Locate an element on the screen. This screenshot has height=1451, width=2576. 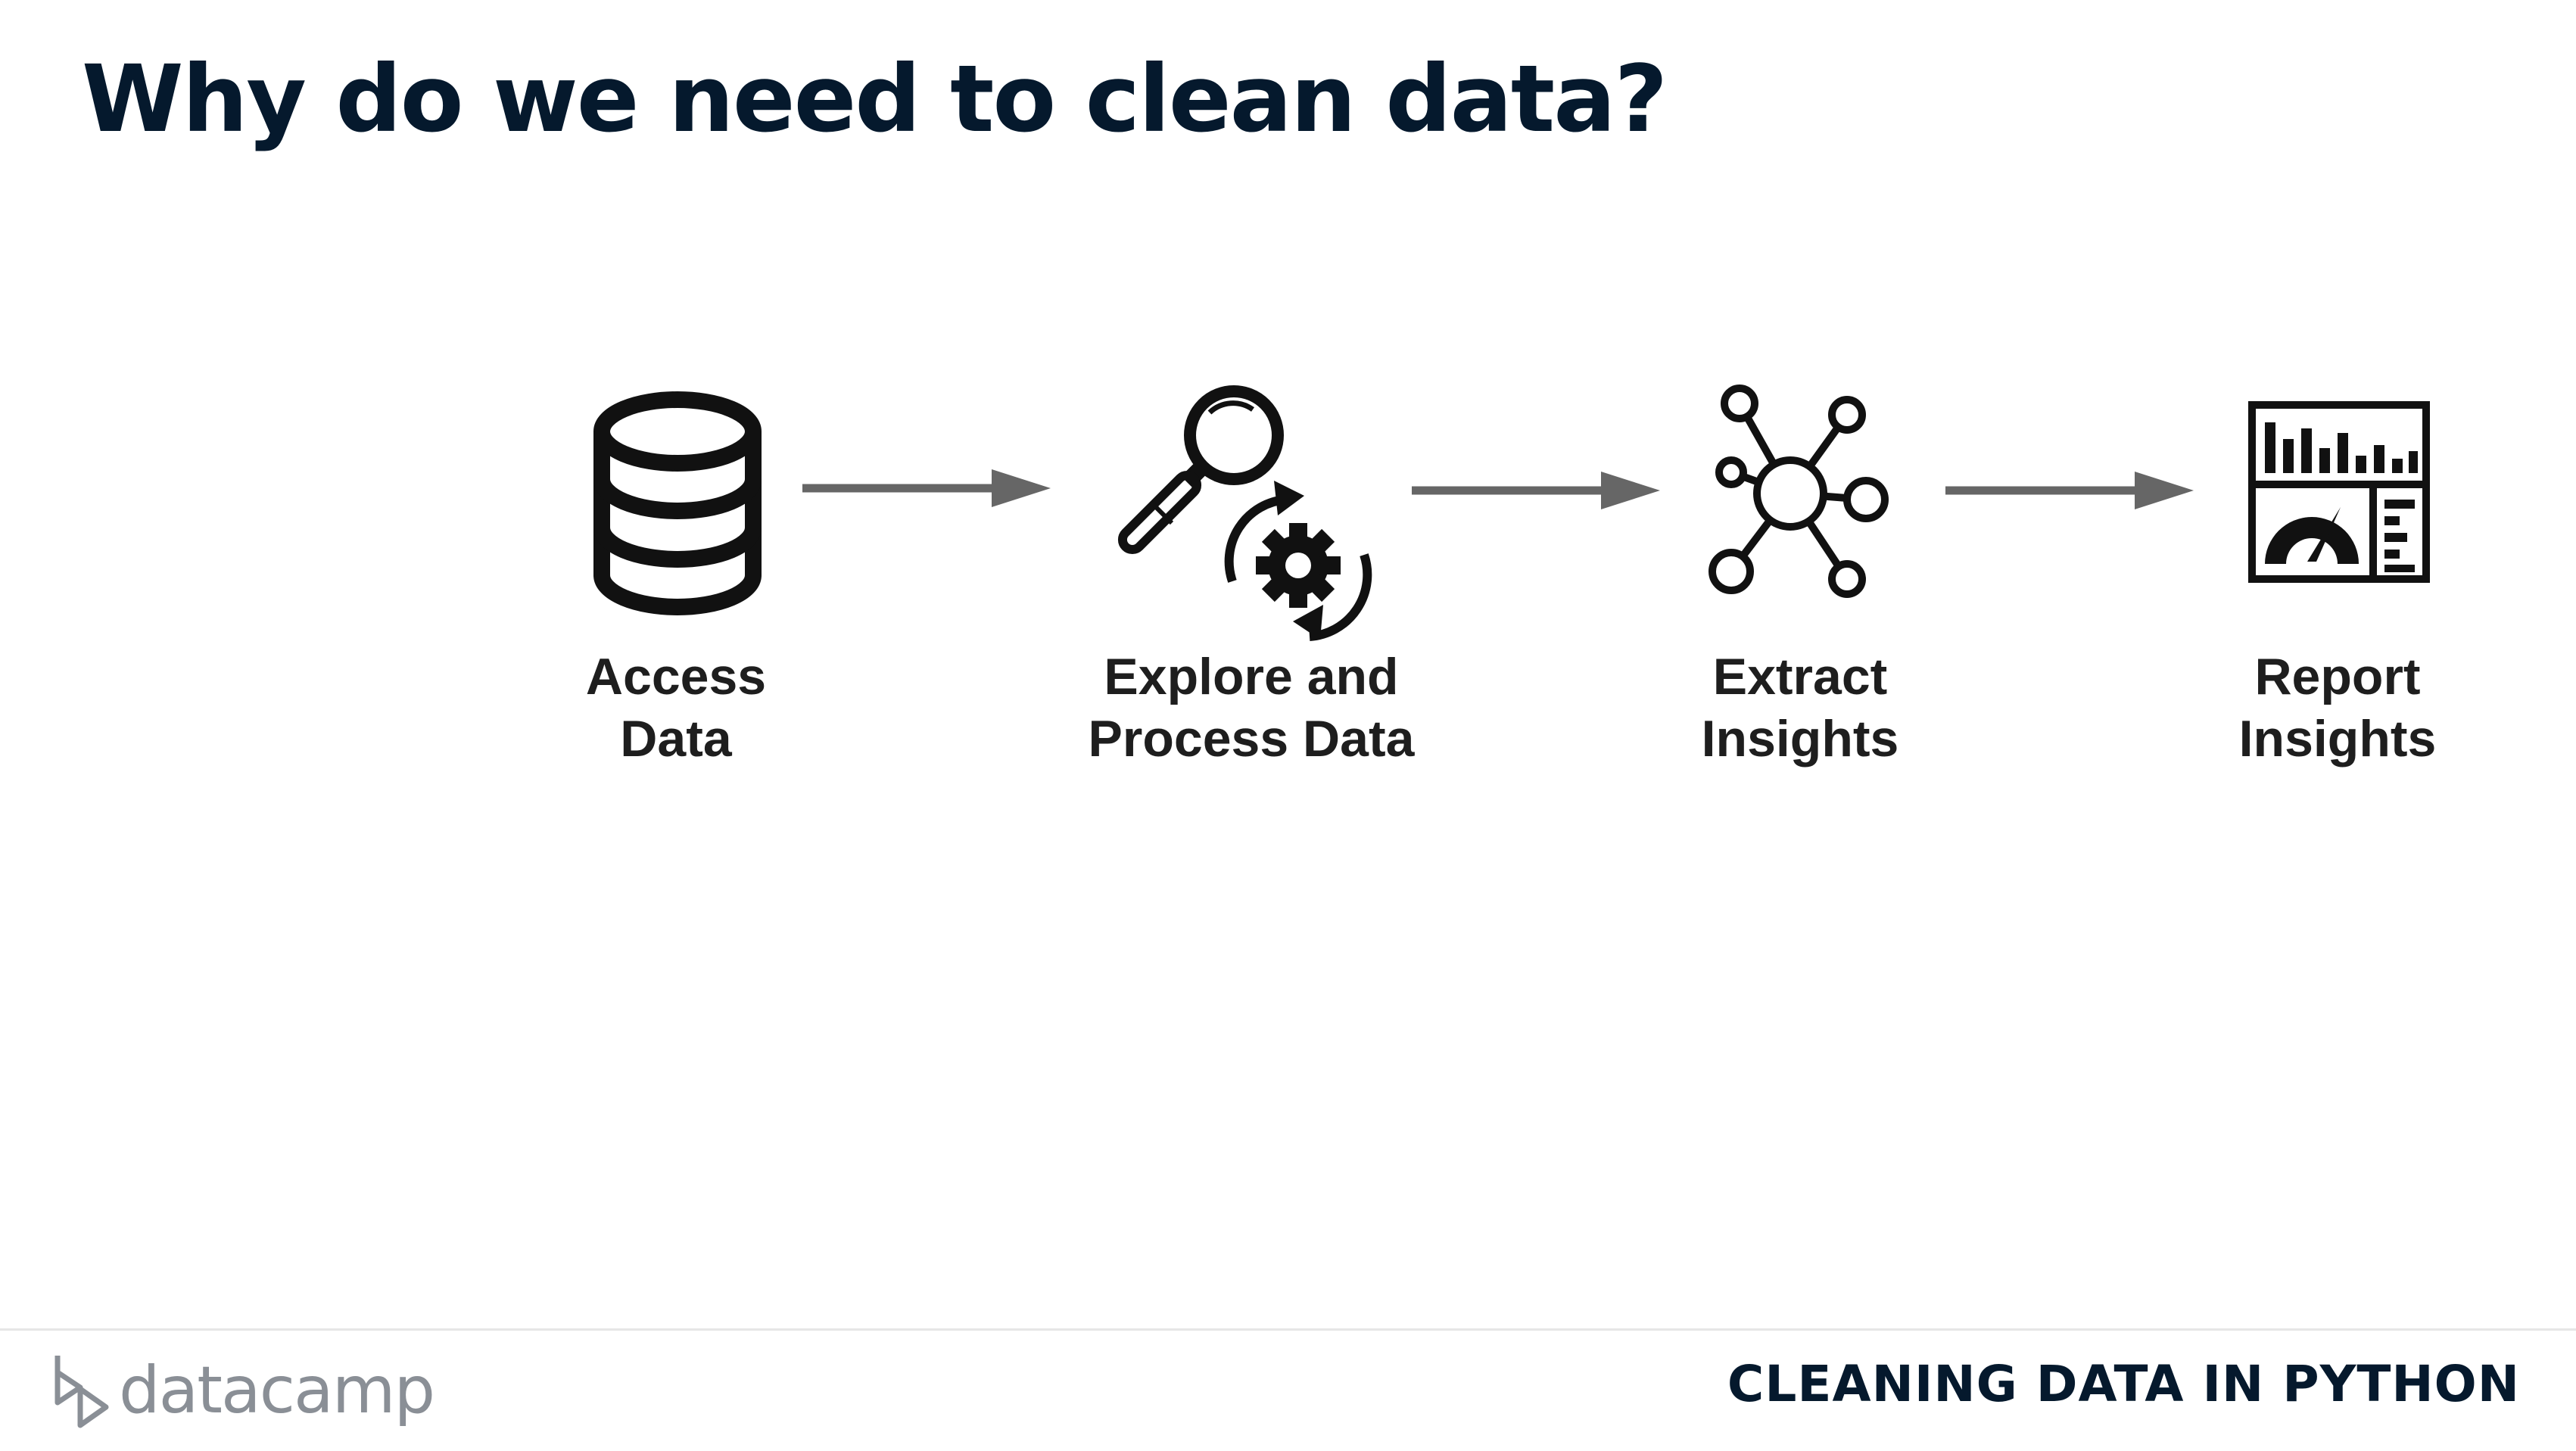
datacamp-logo: datacamp is located at coordinates (244, 1390).